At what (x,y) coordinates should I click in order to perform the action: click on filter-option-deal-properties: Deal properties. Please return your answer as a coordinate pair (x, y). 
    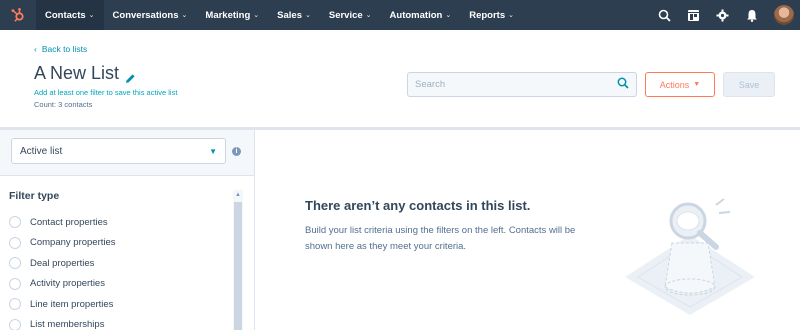
    Looking at the image, I should click on (119, 263).